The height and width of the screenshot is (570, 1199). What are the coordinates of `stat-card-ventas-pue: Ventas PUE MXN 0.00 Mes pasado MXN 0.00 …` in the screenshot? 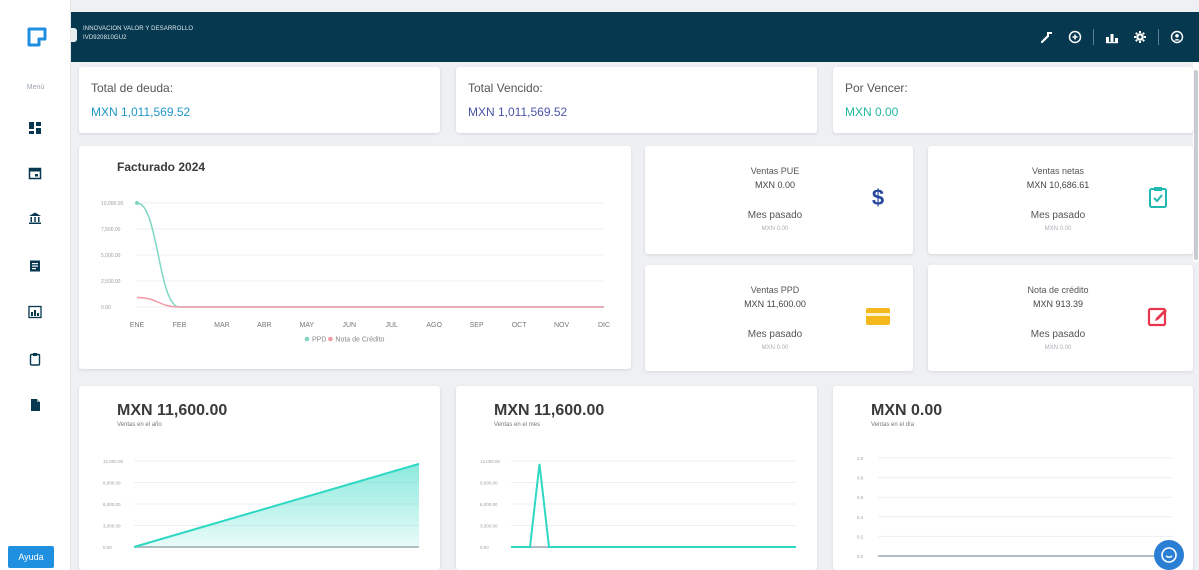 It's located at (779, 200).